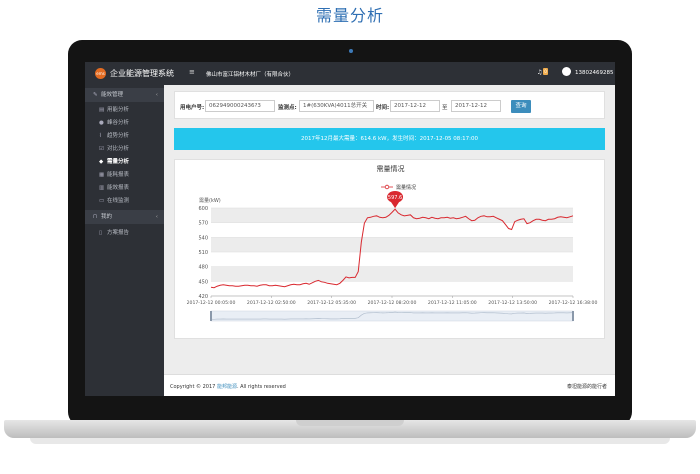  What do you see at coordinates (118, 123) in the screenshot?
I see `sidebar-item-label: 峰谷分析` at bounding box center [118, 123].